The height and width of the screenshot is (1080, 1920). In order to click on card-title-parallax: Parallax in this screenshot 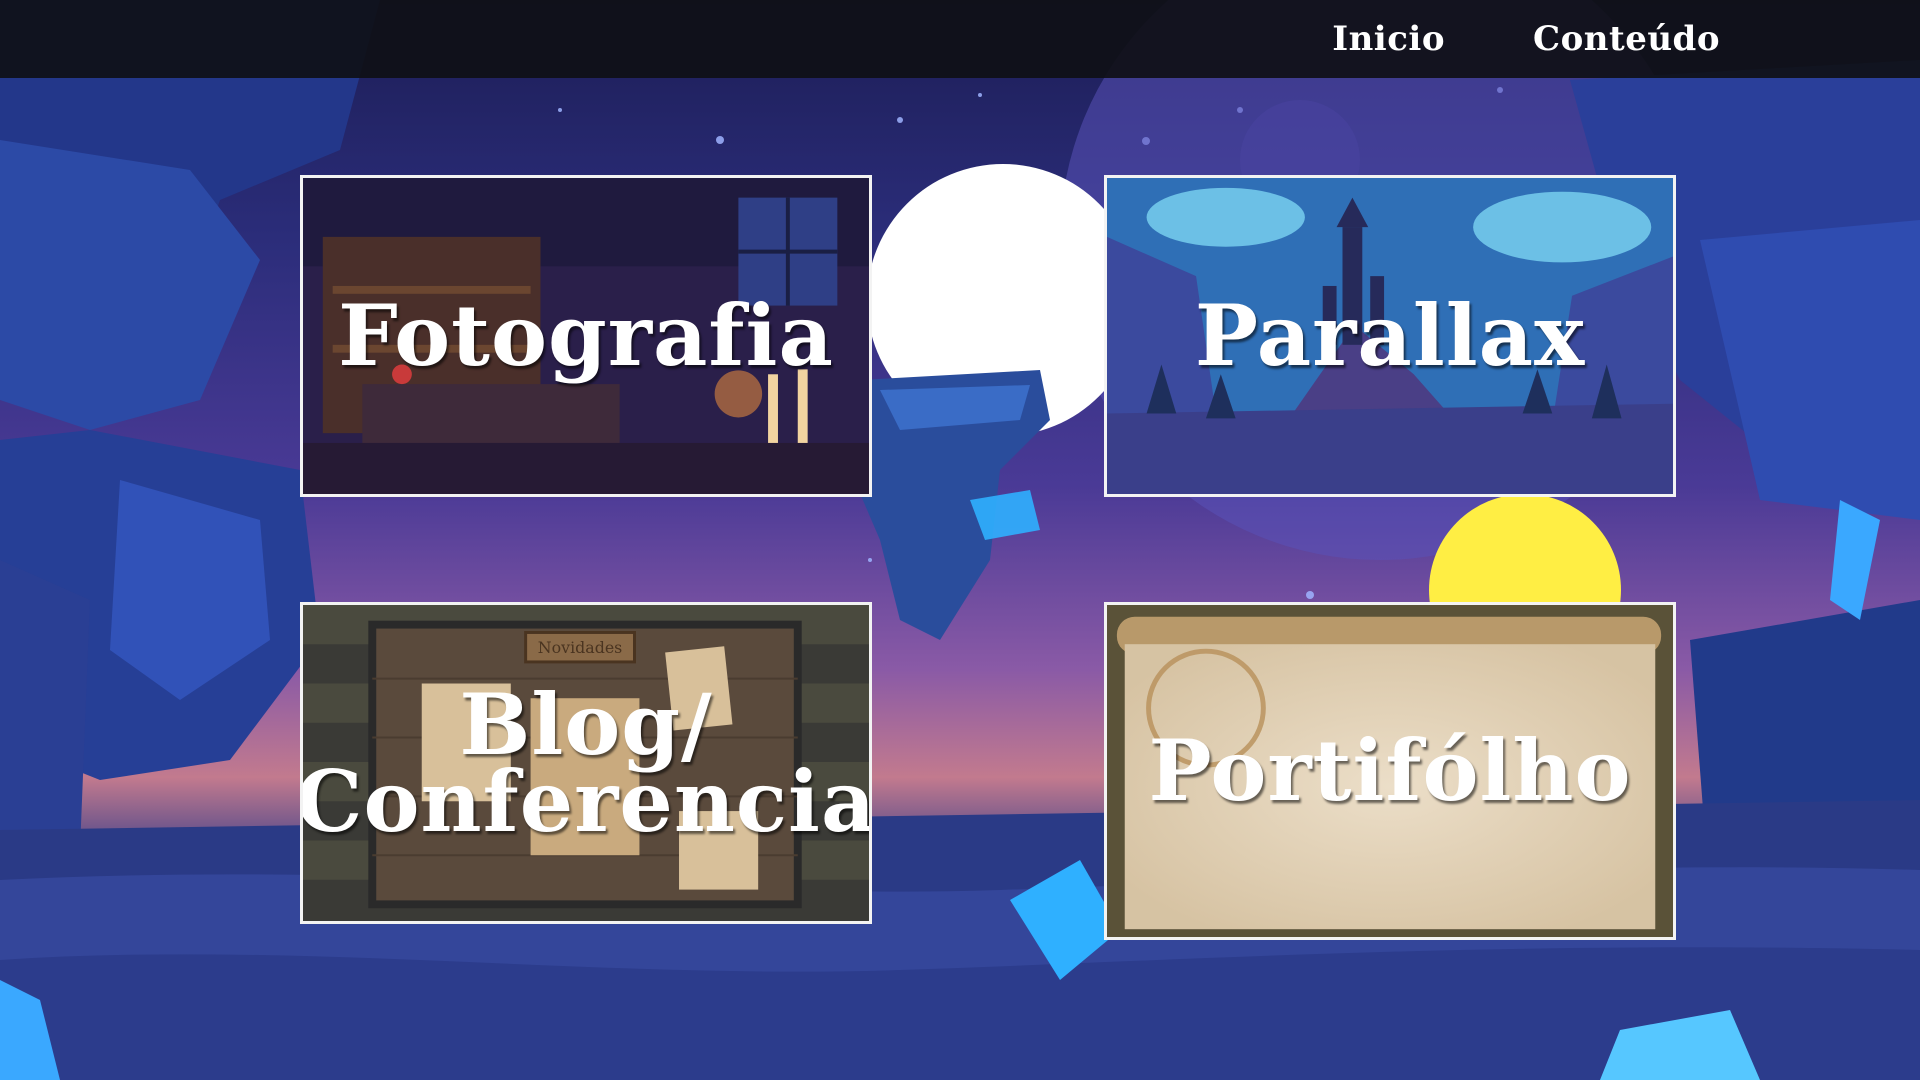, I will do `click(1390, 336)`.